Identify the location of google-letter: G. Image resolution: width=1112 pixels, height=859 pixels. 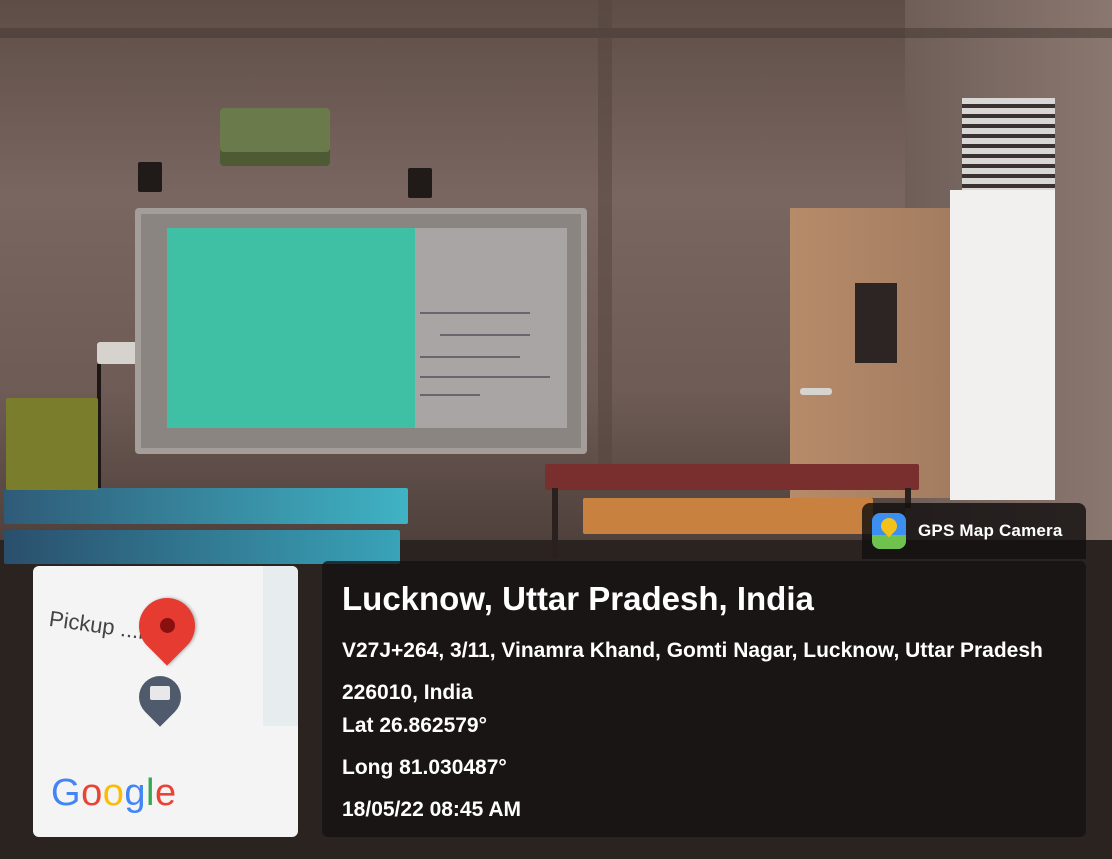
(66, 793).